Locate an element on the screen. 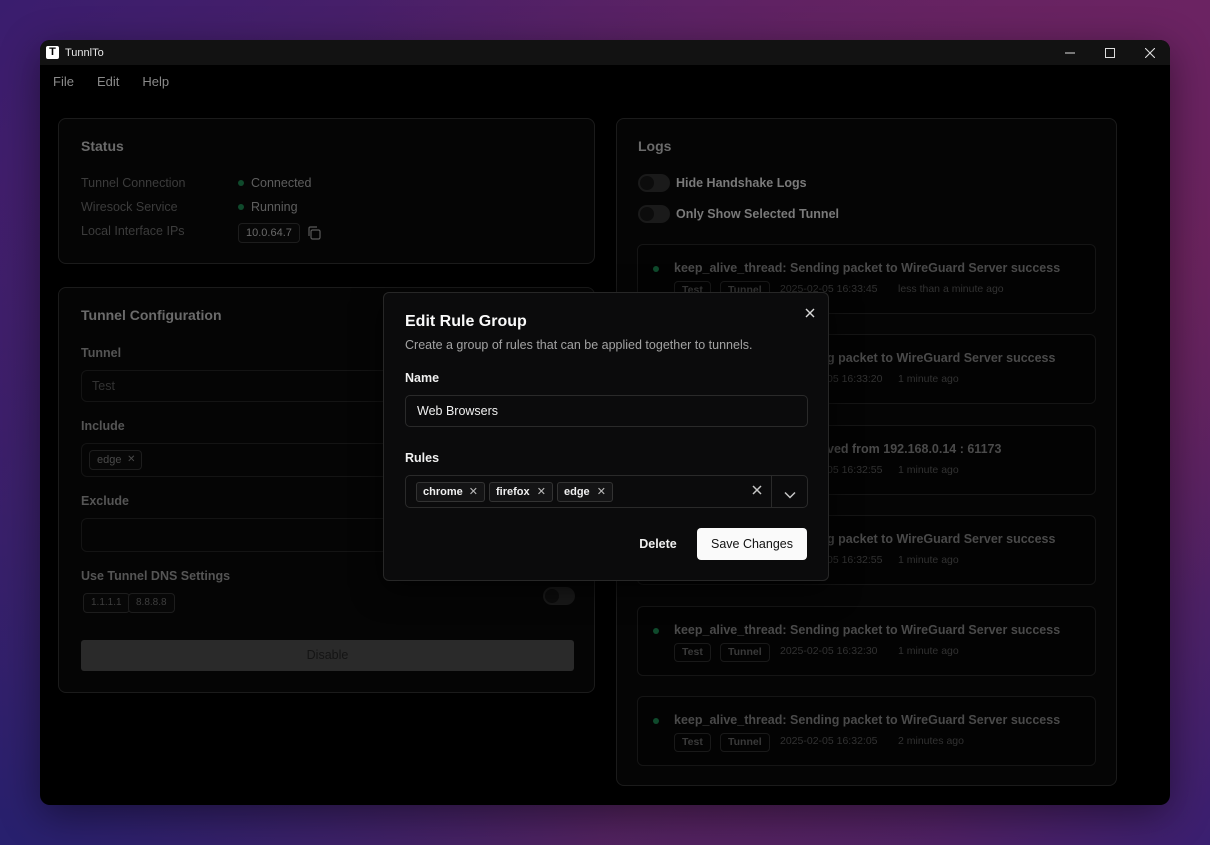 This screenshot has width=1210, height=845. log-timestamp: 2025-02-05 16:32:05 is located at coordinates (829, 741).